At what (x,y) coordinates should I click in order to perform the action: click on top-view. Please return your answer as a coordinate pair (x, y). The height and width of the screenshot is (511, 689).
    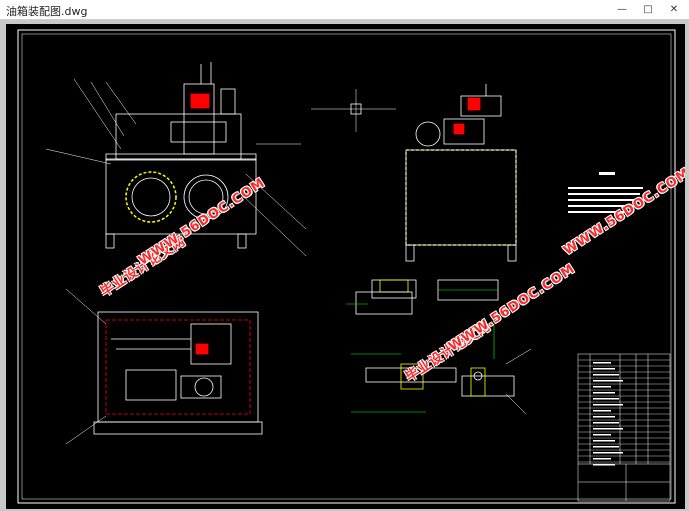
    Looking at the image, I should click on (164, 366).